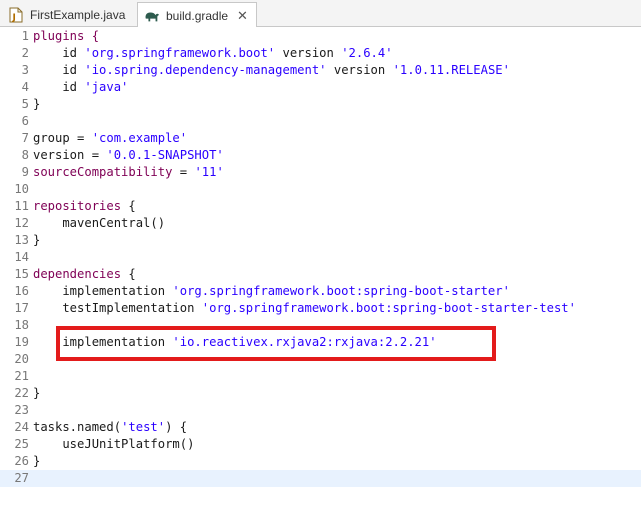  Describe the element at coordinates (21, 240) in the screenshot. I see `line-number: 13` at that location.